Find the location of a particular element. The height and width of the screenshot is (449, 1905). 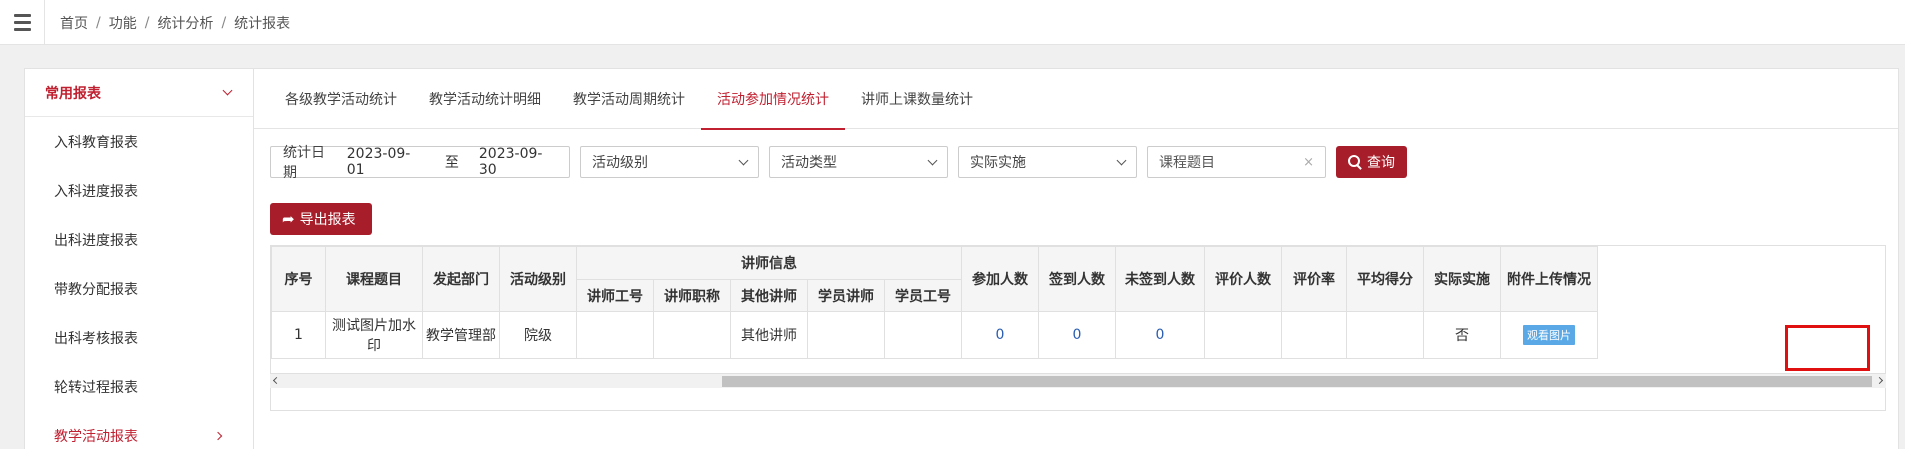

sidebar-item-entry-education: 入科教育报表 is located at coordinates (139, 141).